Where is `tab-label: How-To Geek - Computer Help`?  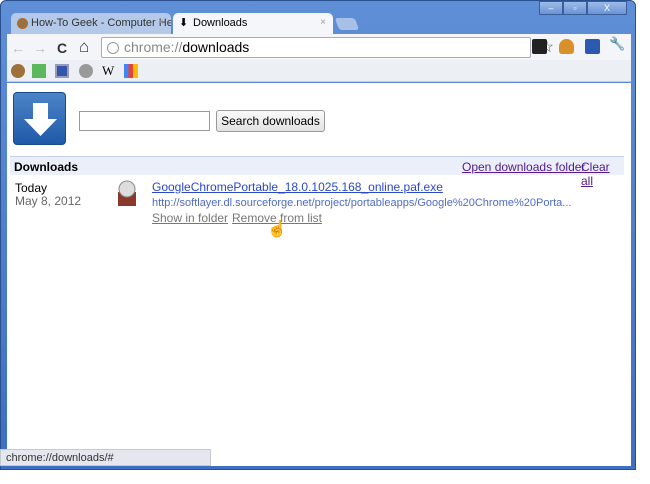 tab-label: How-To Geek - Computer Help is located at coordinates (101, 23).